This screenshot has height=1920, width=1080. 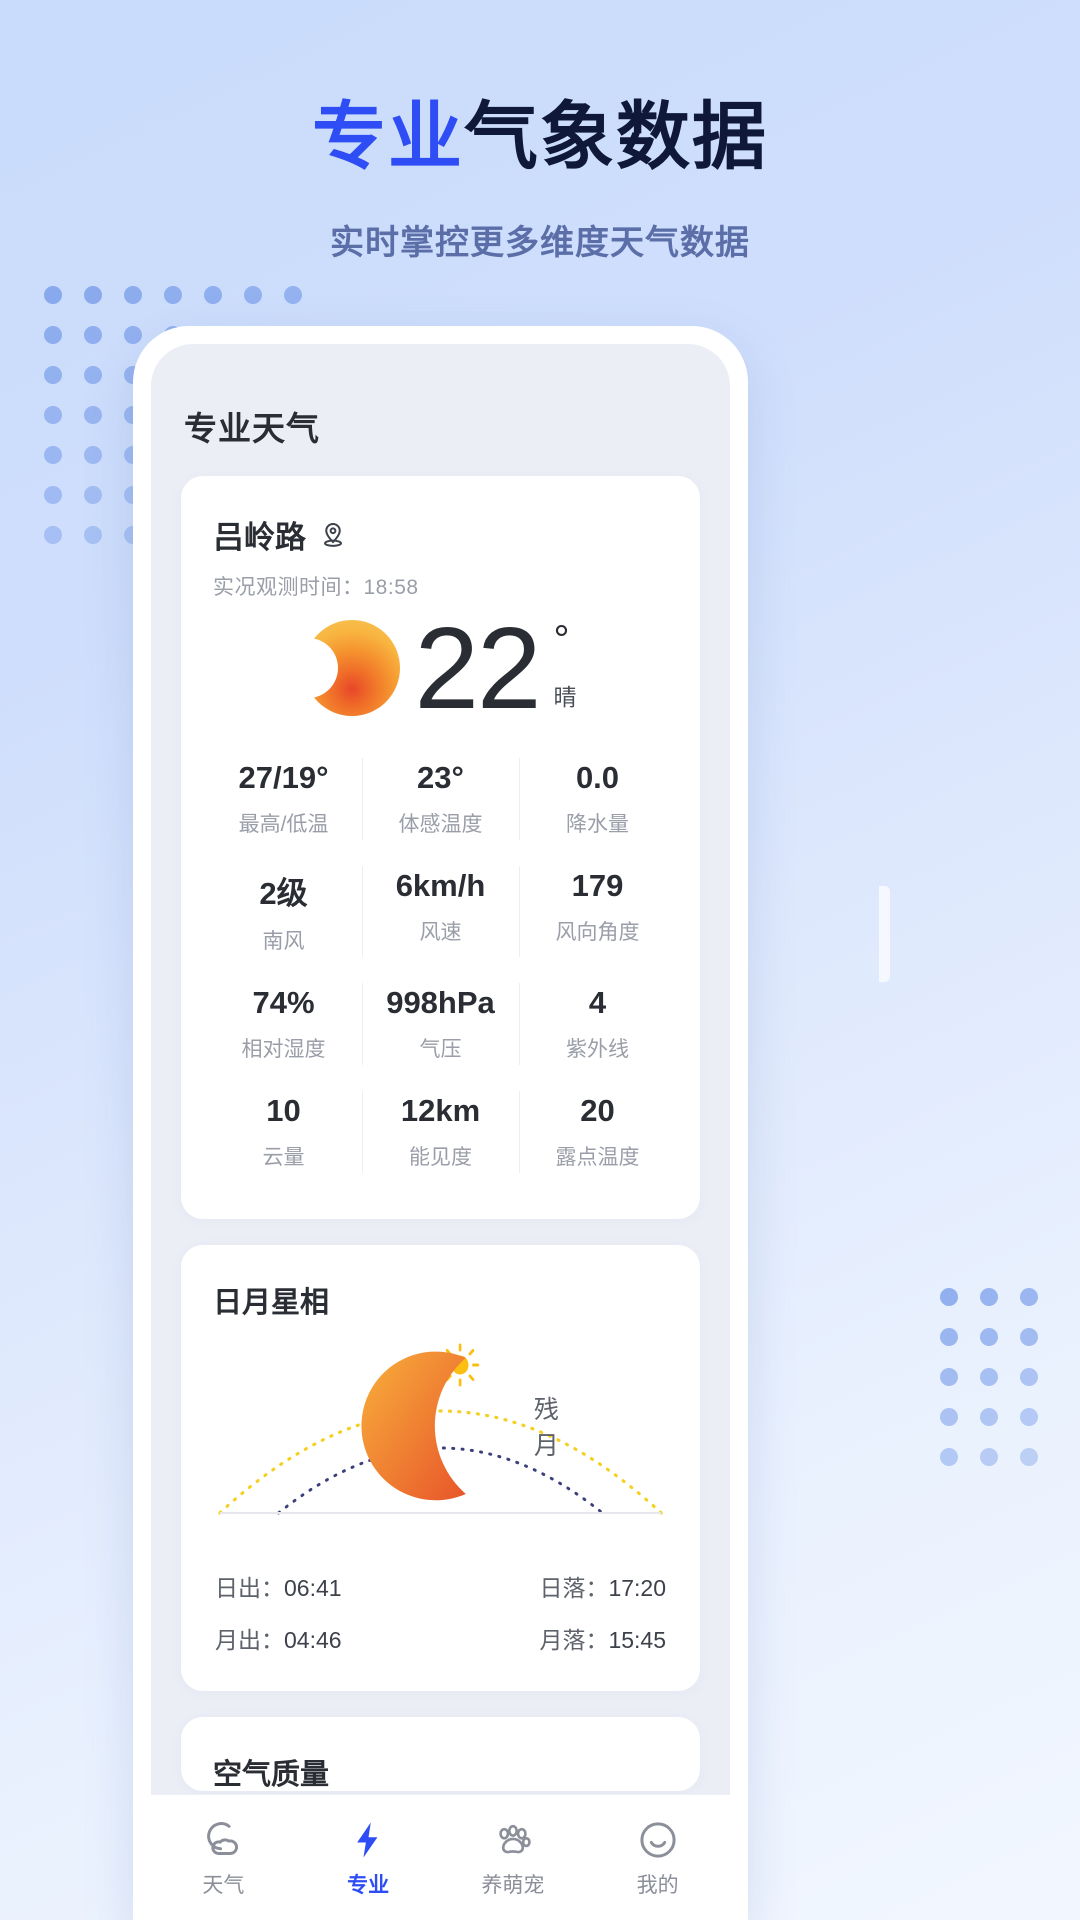 What do you see at coordinates (597, 1002) in the screenshot?
I see `metric-value: 4` at bounding box center [597, 1002].